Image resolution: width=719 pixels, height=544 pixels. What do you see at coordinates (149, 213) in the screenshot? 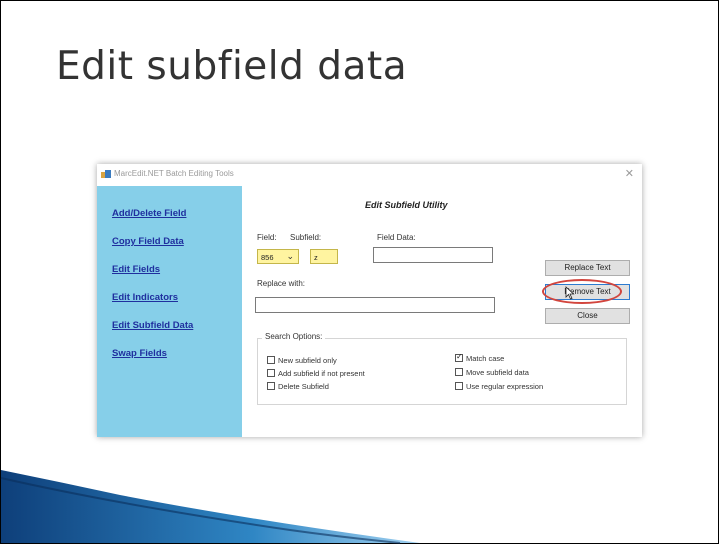
I see `sidebar-item-add-delete-field: Add/Delete Field` at bounding box center [149, 213].